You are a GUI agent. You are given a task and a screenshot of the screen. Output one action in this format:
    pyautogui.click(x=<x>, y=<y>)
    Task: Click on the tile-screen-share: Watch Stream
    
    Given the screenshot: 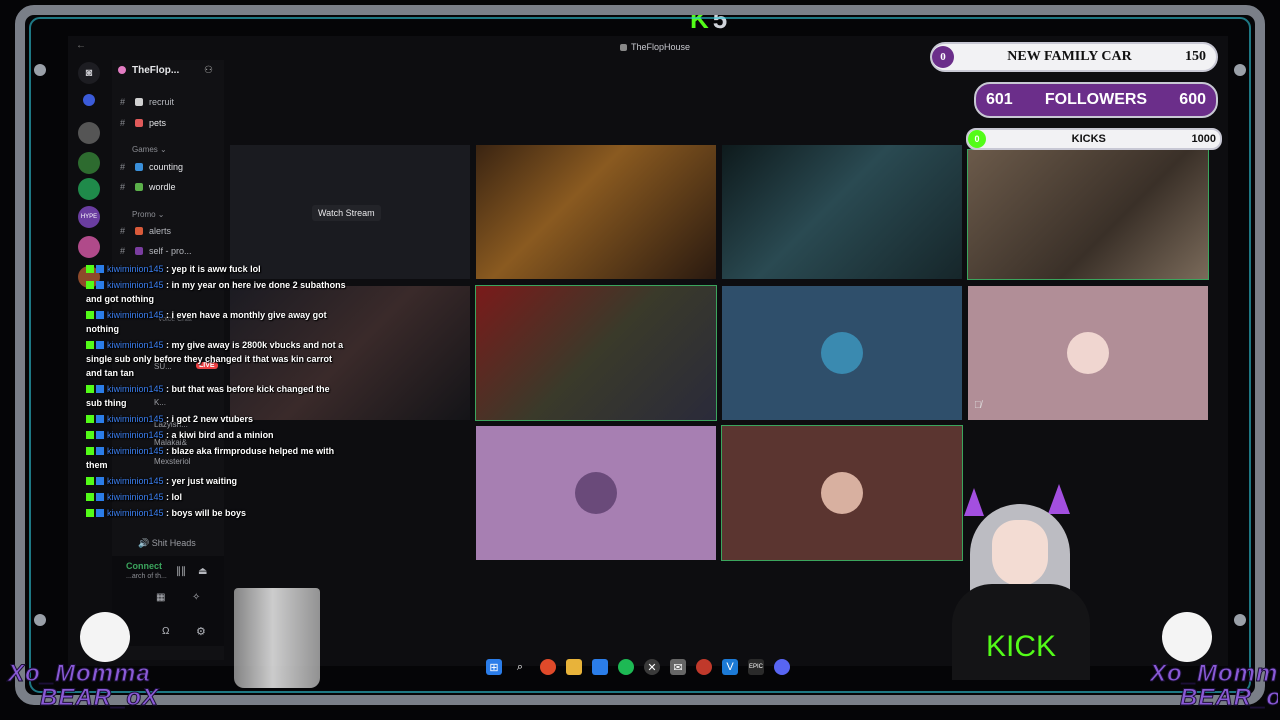 What is the action you would take?
    pyautogui.click(x=350, y=212)
    